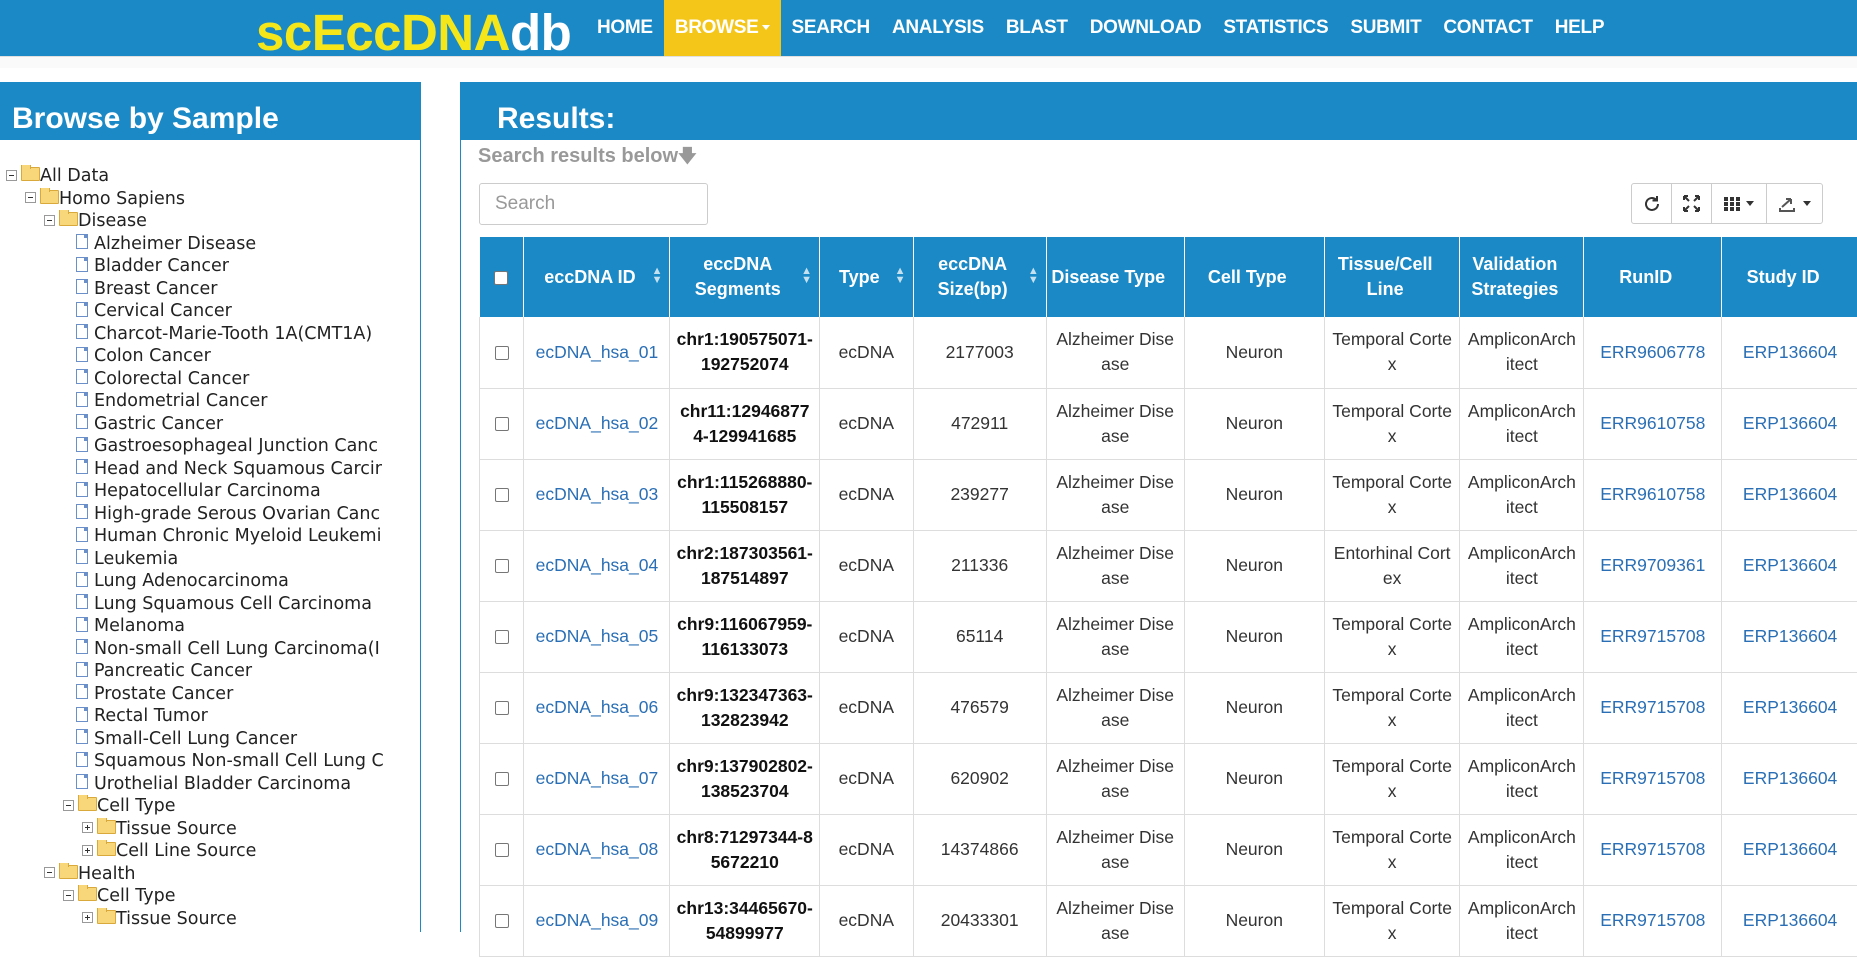  I want to click on tree-leaf: Rectal Tumor, so click(201, 716).